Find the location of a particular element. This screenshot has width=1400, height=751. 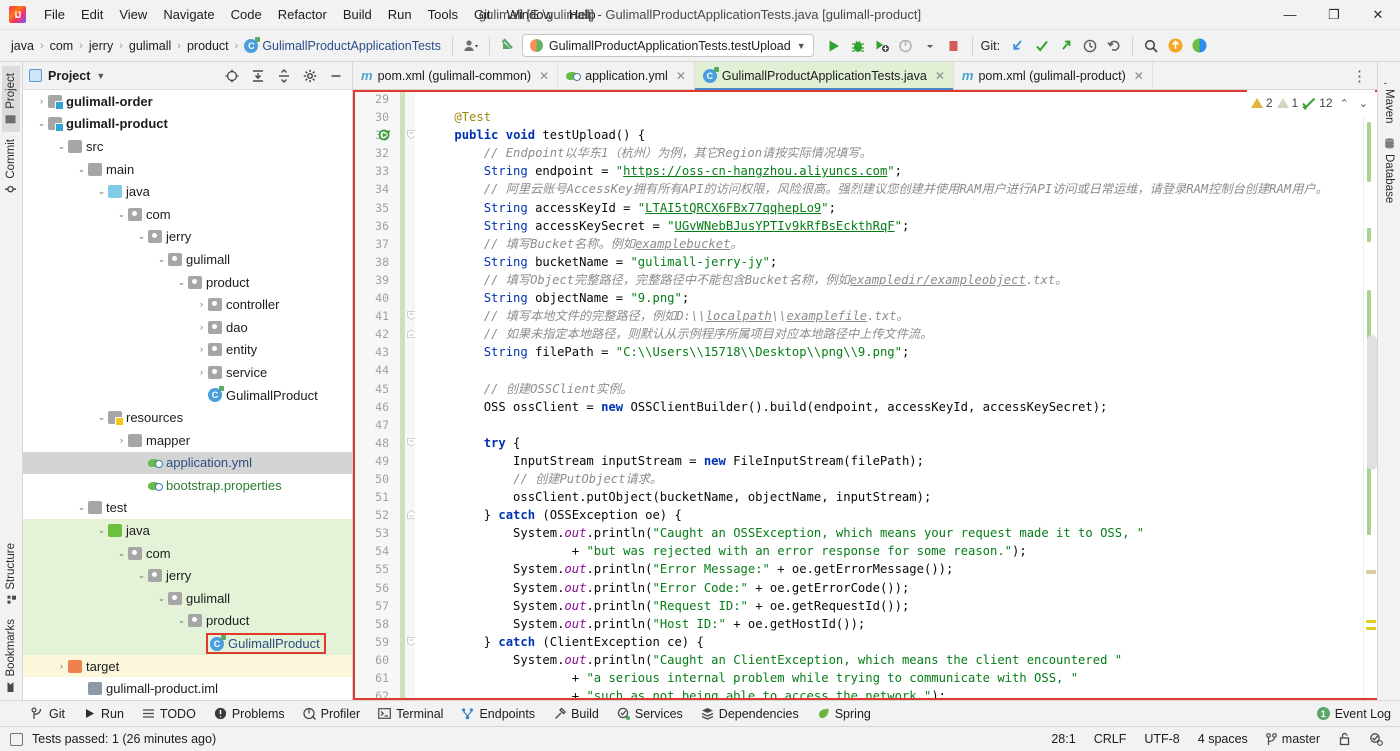

editor-marker-bar is located at coordinates (1370, 395).